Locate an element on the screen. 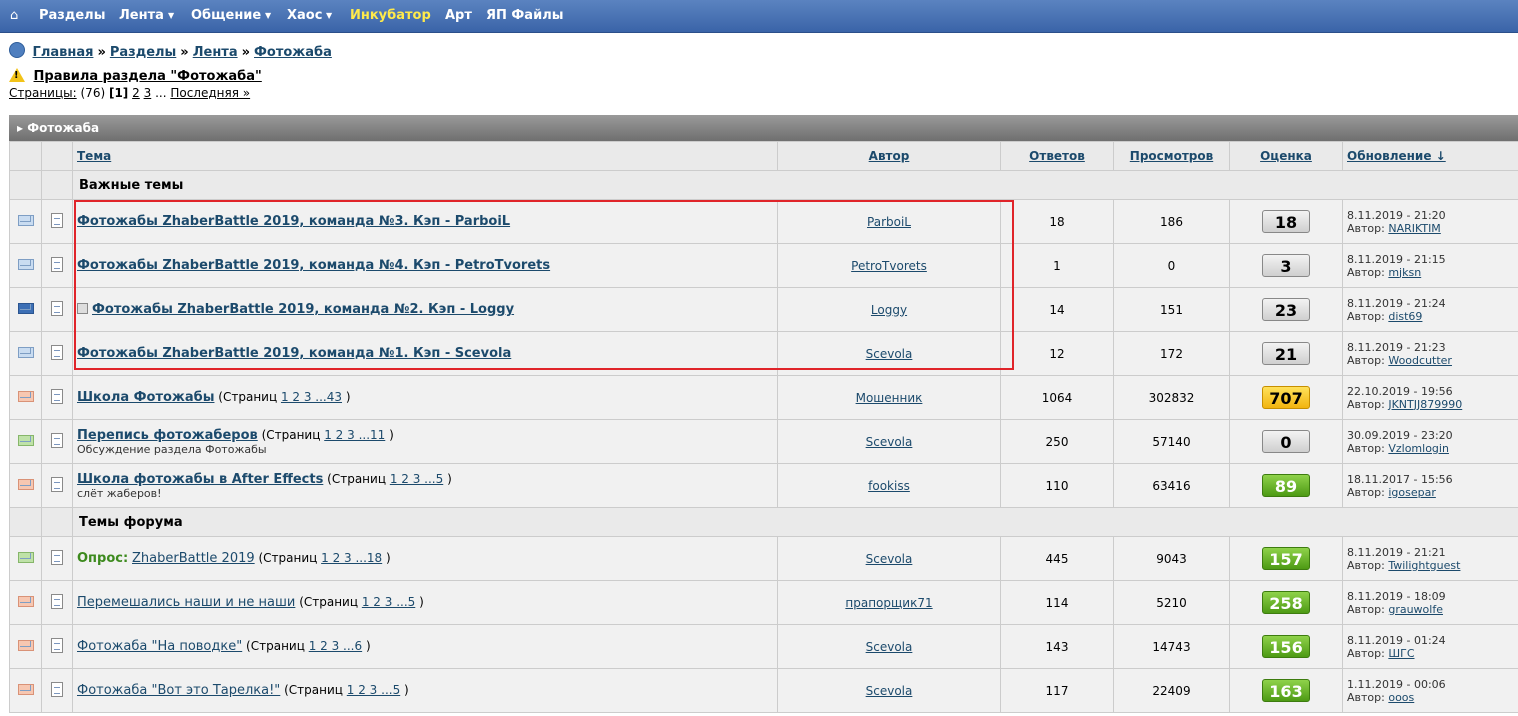 The image size is (1518, 716). update-date: 22.10.2019 - 19:56 is located at coordinates (1400, 391).